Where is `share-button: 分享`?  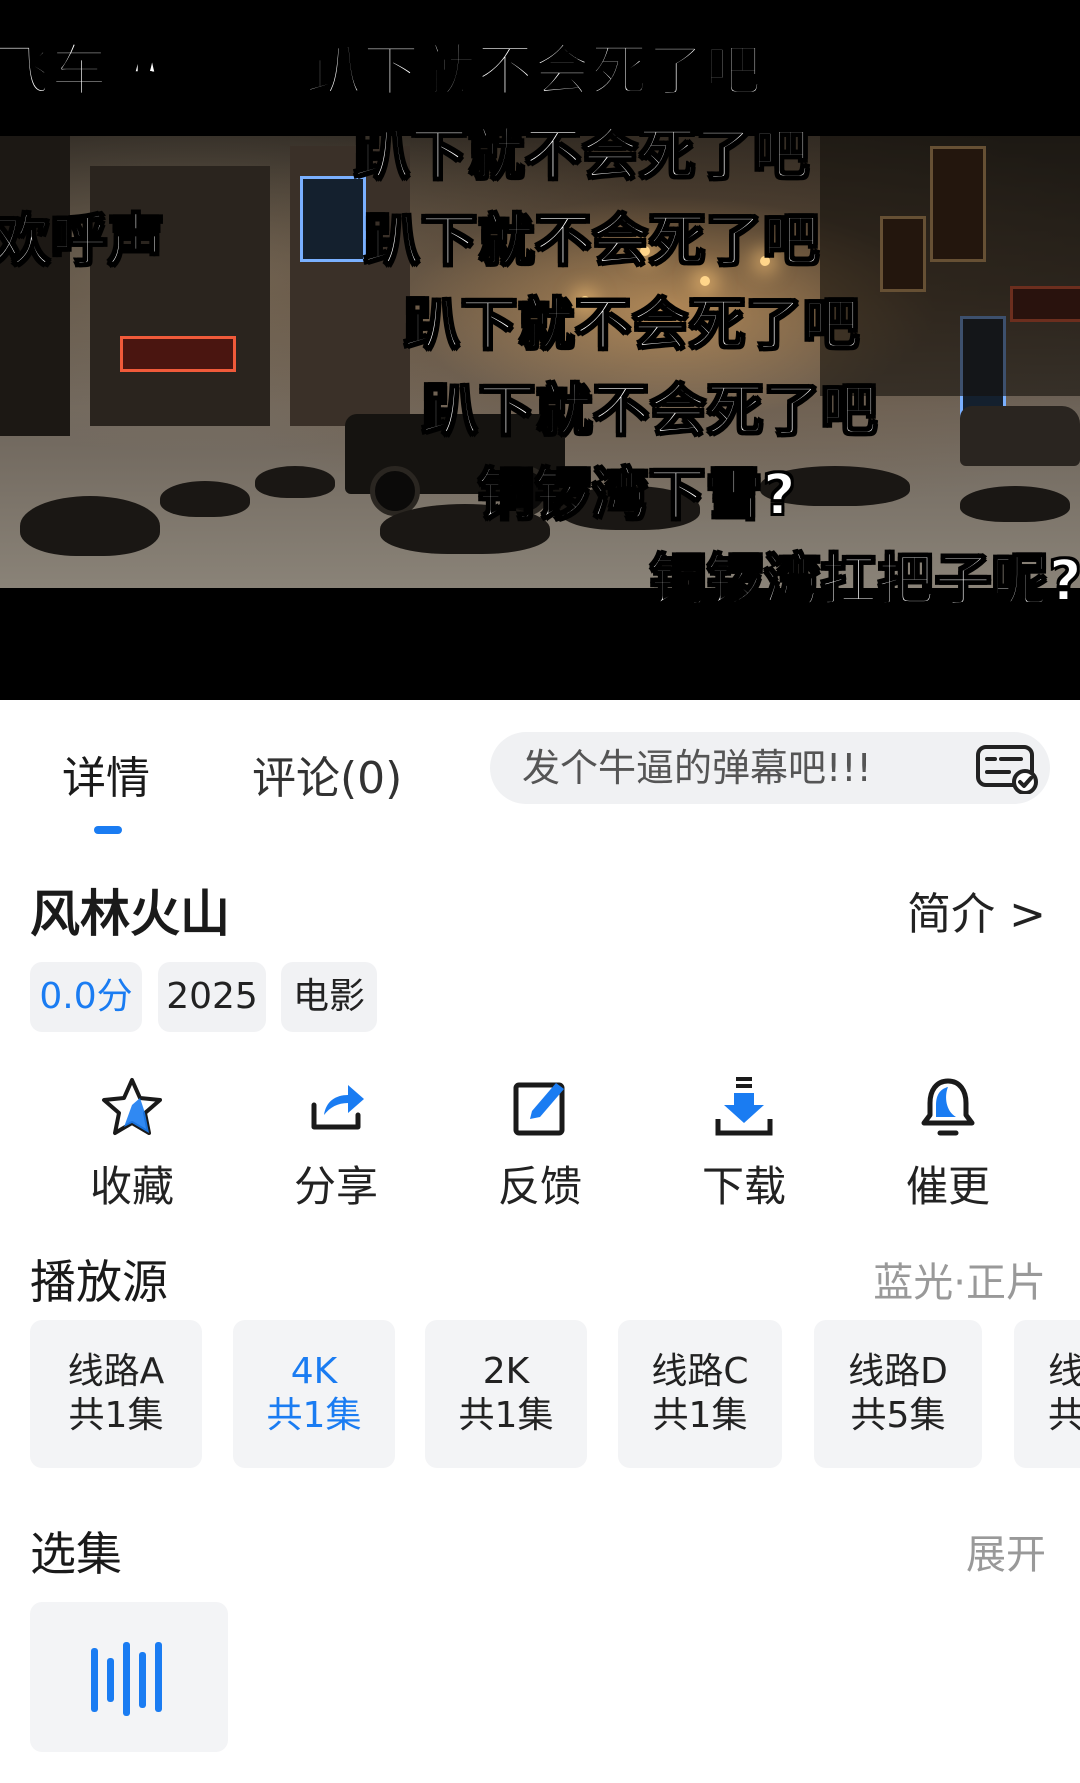 share-button: 分享 is located at coordinates (336, 1144).